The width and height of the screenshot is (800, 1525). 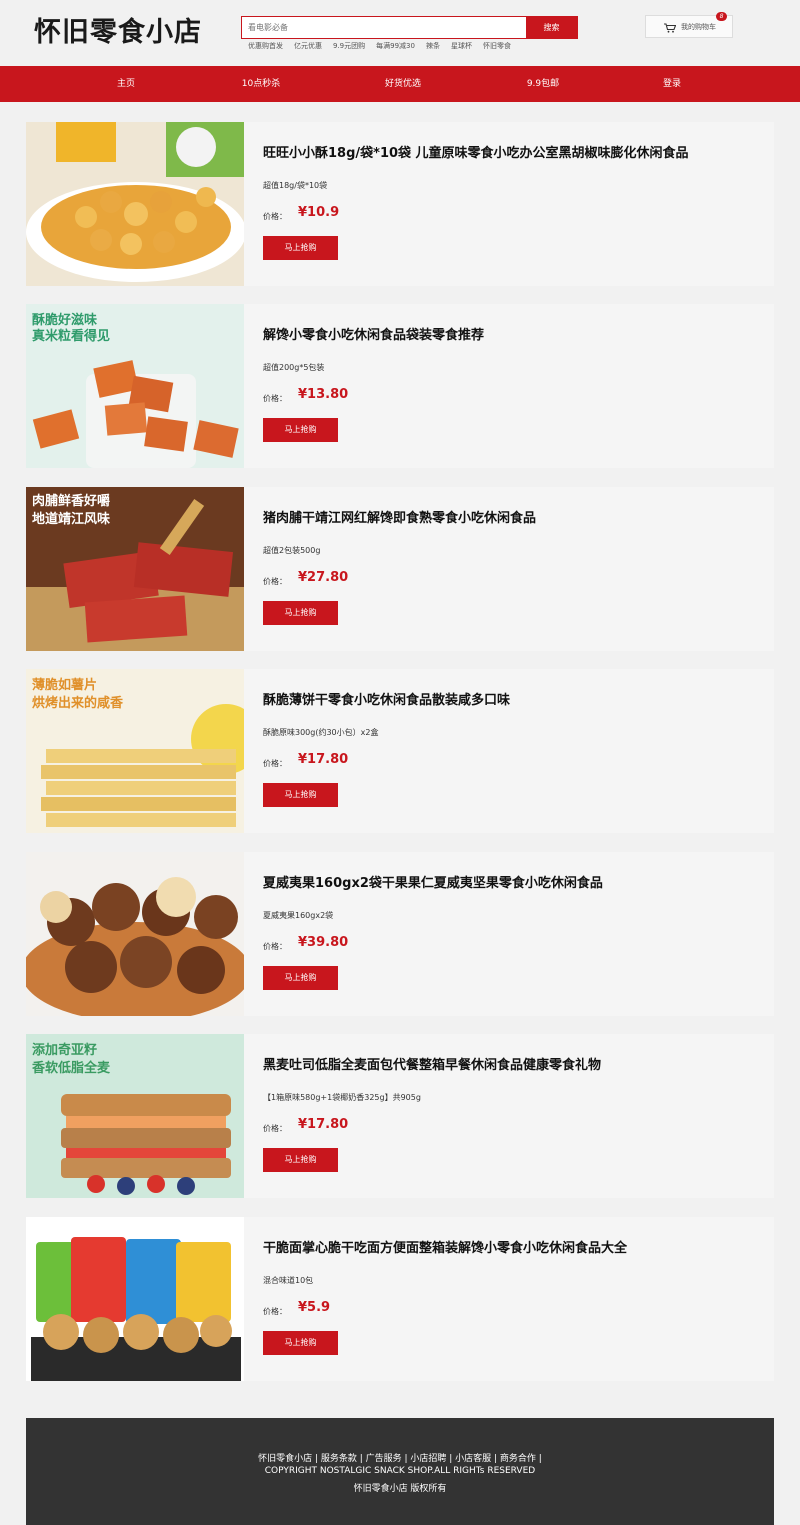 What do you see at coordinates (294, 367) in the screenshot?
I see `product-spec: 超值200g*5包装` at bounding box center [294, 367].